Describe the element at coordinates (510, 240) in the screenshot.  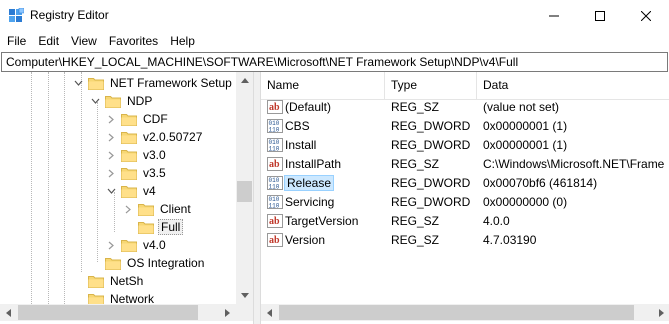
I see `value-data: 4.7.03190` at that location.